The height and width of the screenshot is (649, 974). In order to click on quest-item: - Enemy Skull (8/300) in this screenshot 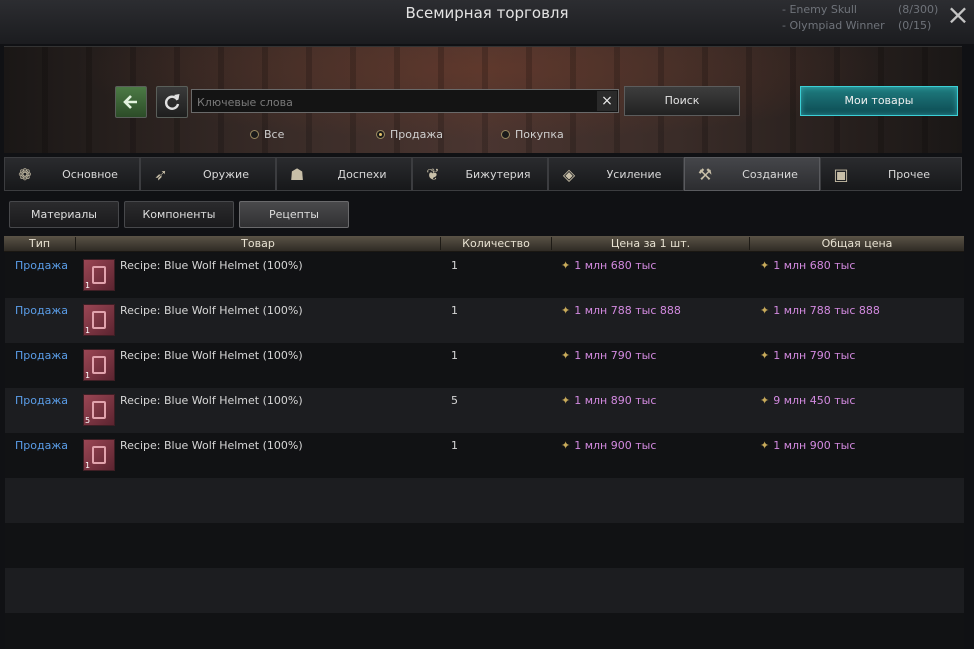, I will do `click(860, 9)`.